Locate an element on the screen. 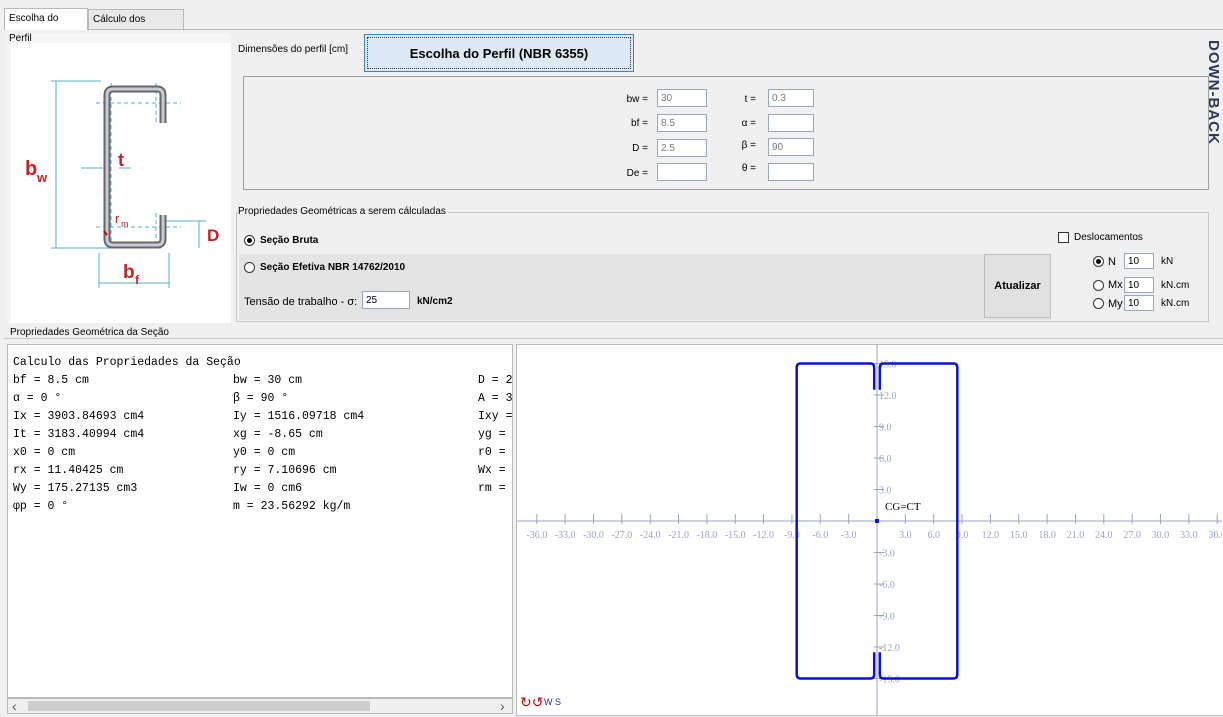 The image size is (1223, 717). x-tick-label: -24.0 is located at coordinates (650, 535).